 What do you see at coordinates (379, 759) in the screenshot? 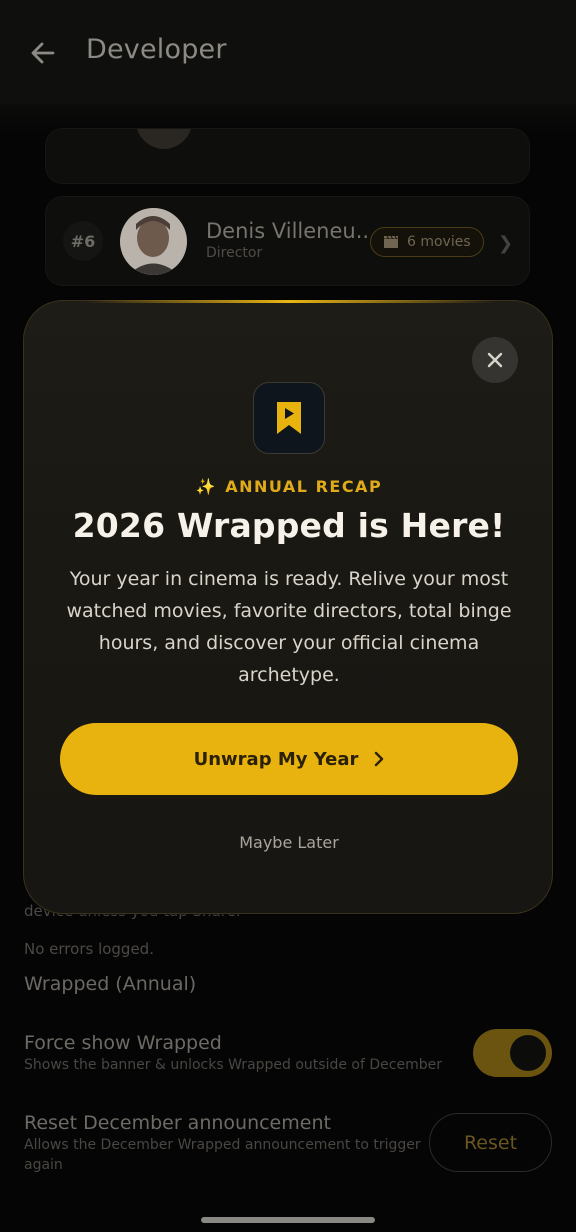
I see `chevron-right-icon` at bounding box center [379, 759].